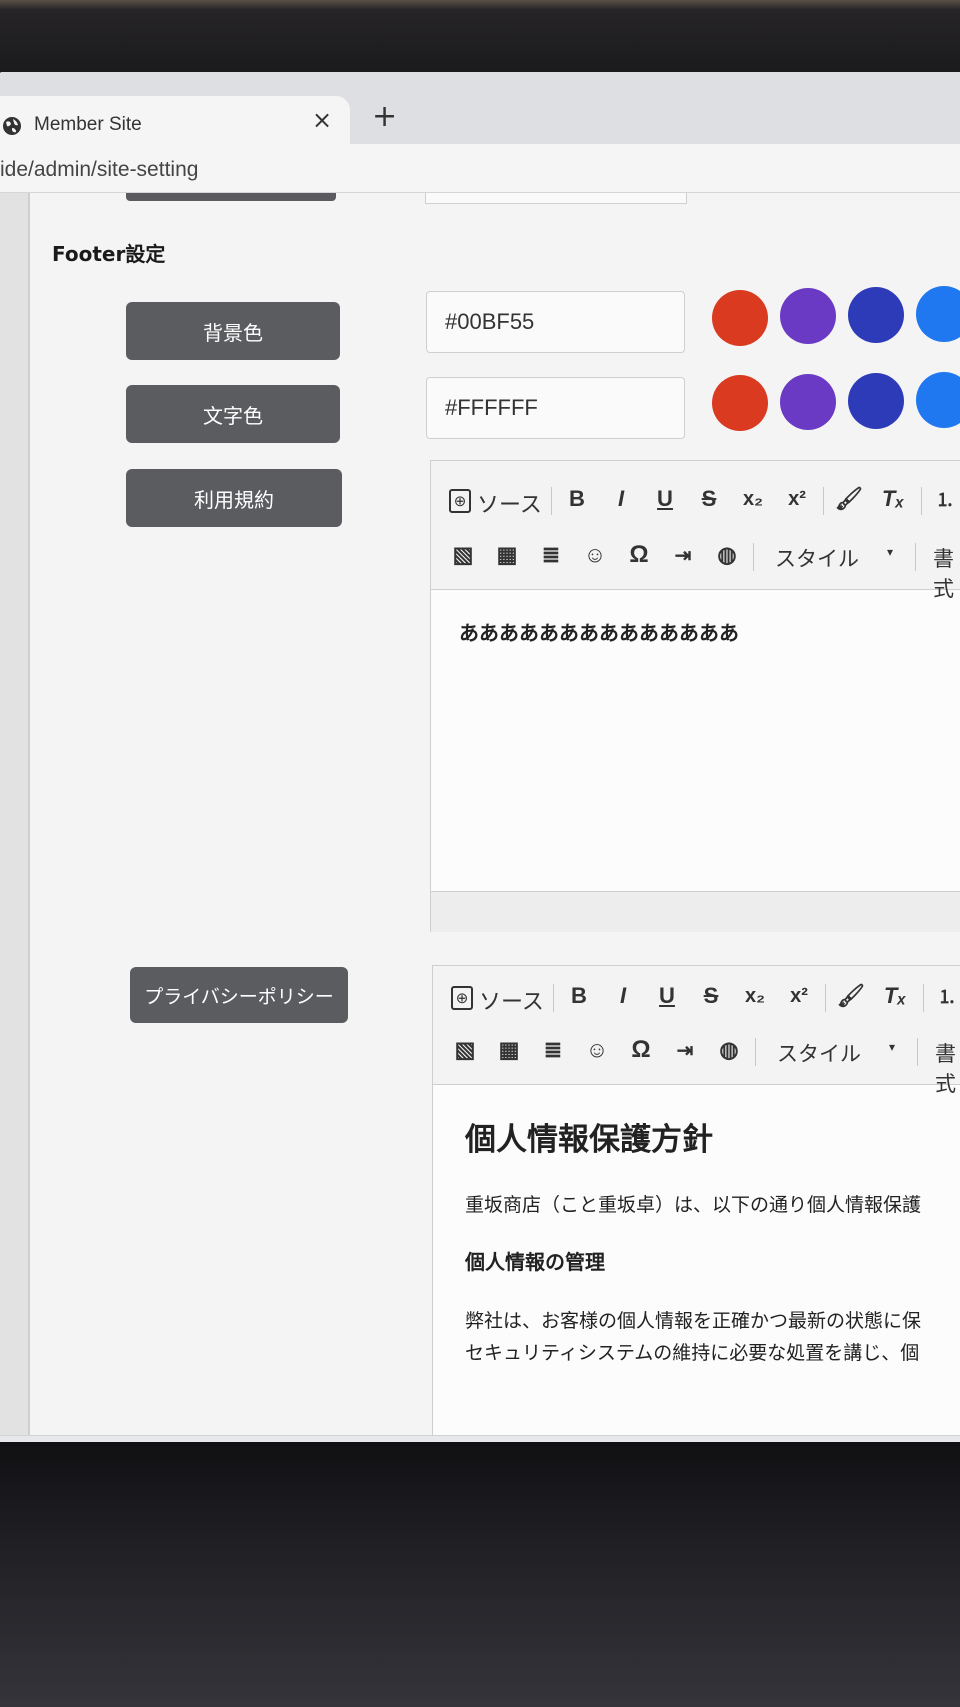 The height and width of the screenshot is (1707, 960). What do you see at coordinates (555, 408) in the screenshot?
I see `text-color-input: #FFFFFF` at bounding box center [555, 408].